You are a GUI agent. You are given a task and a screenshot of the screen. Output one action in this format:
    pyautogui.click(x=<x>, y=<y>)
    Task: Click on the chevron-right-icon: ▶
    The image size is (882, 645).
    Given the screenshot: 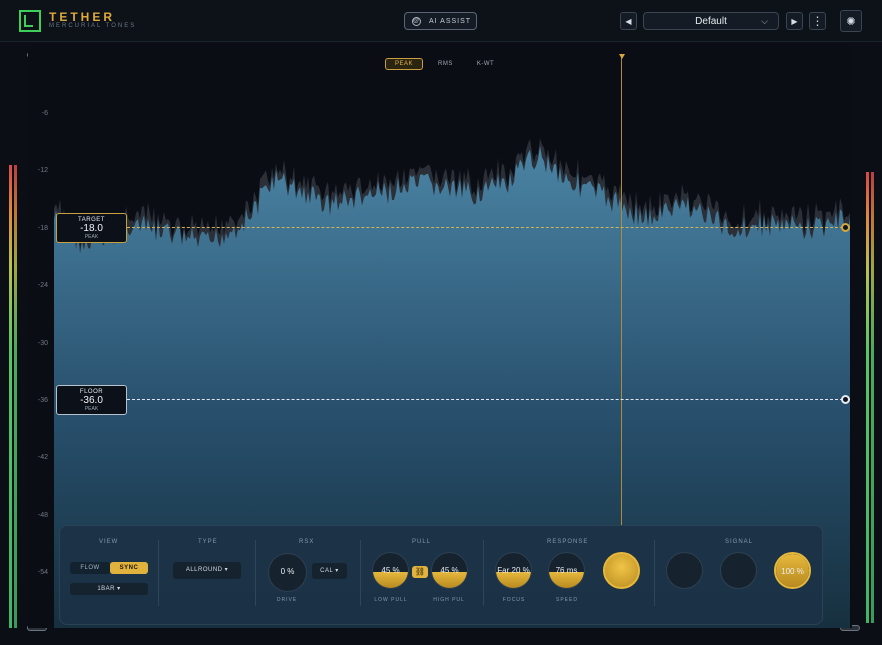 What is the action you would take?
    pyautogui.click(x=794, y=21)
    